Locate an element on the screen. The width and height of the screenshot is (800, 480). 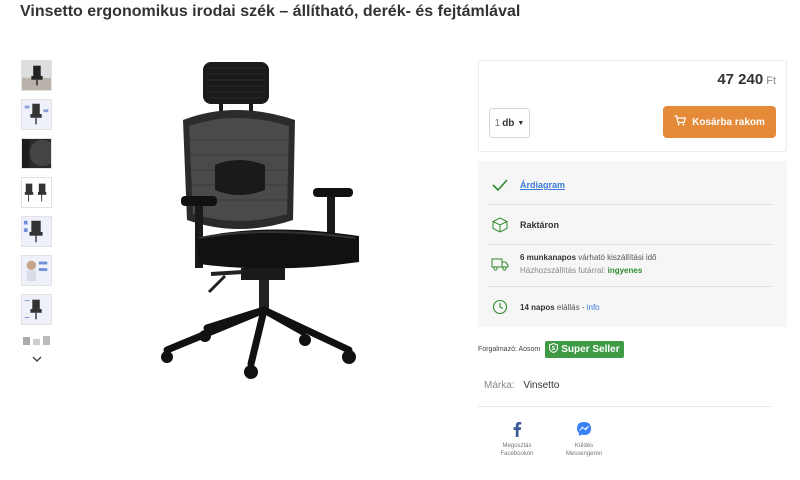
brand-value: Vinsetto is located at coordinates (541, 385).